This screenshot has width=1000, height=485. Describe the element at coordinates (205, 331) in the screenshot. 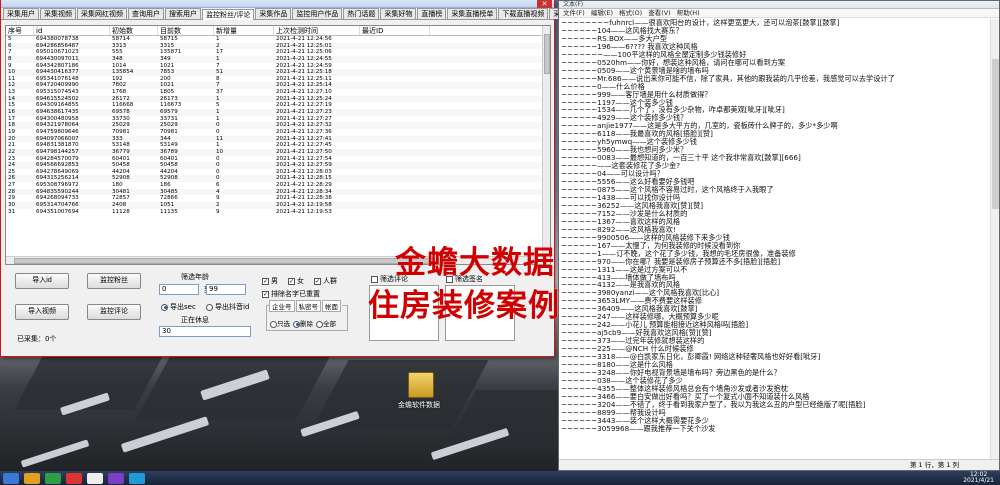

I see `interval-input: 30` at that location.